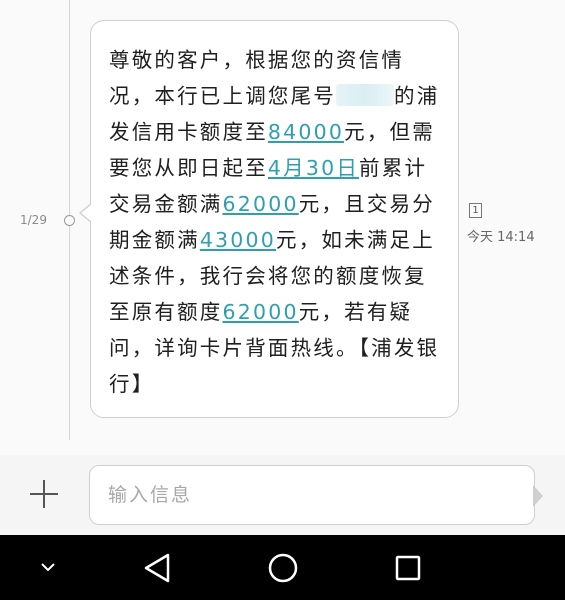 This screenshot has width=565, height=604. What do you see at coordinates (306, 132) in the screenshot?
I see `message-link: 84000` at bounding box center [306, 132].